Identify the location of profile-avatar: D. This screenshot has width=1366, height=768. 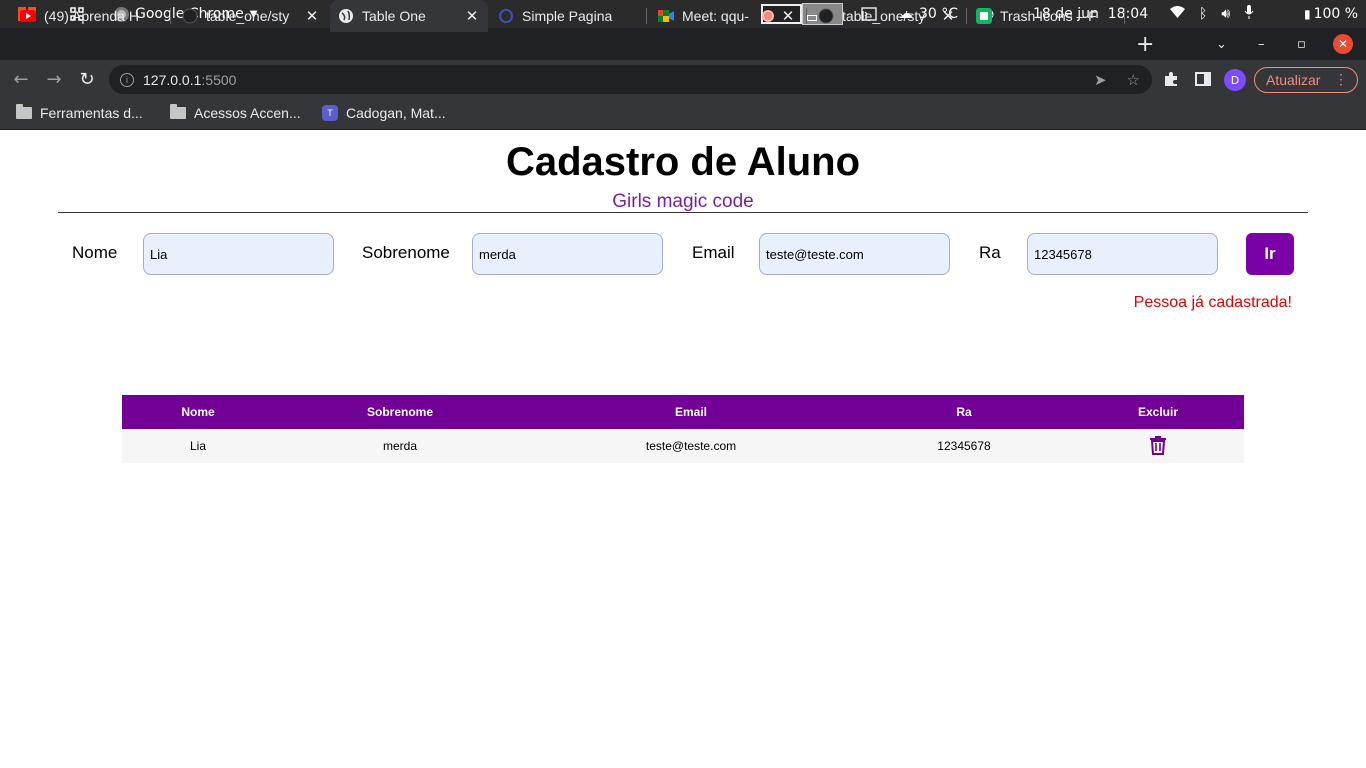
(1235, 80).